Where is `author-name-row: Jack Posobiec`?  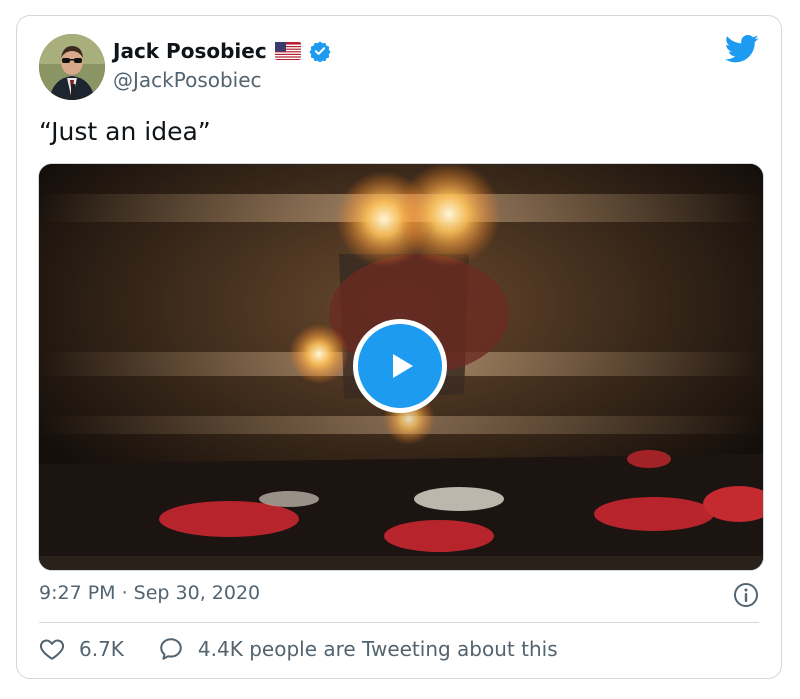
author-name-row: Jack Posobiec is located at coordinates (222, 51).